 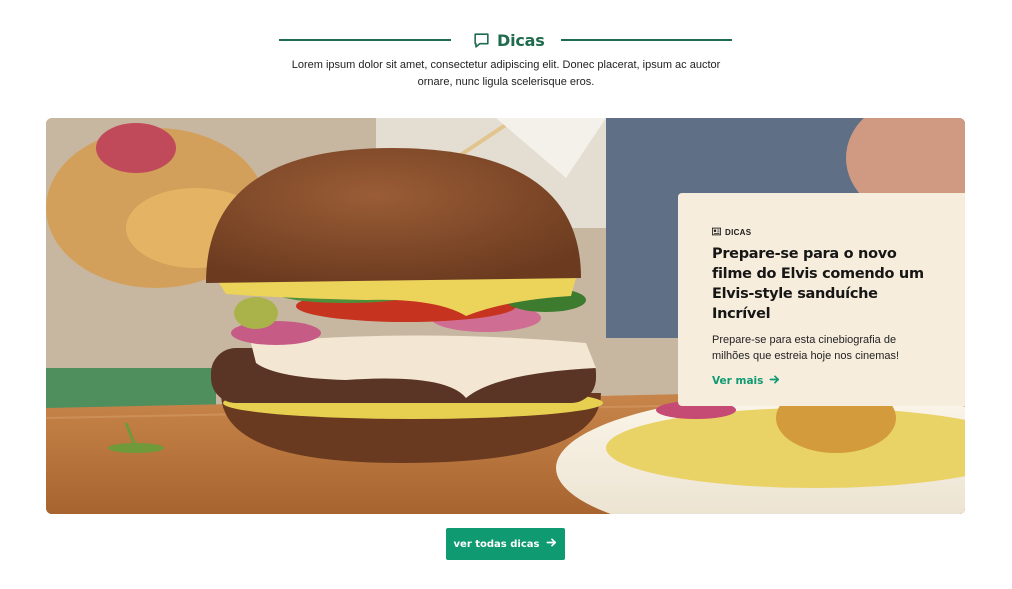 What do you see at coordinates (716, 232) in the screenshot?
I see `tips-icon` at bounding box center [716, 232].